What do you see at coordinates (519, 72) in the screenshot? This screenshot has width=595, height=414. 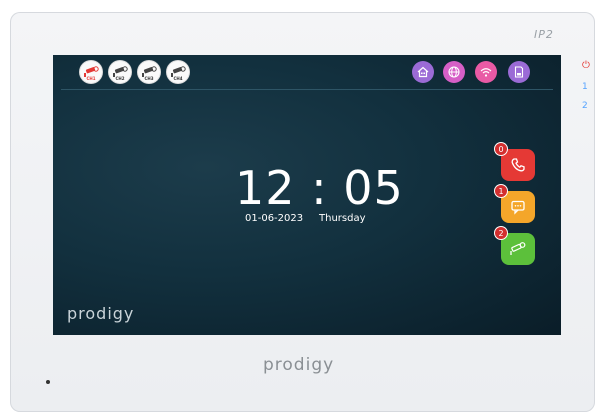 I see `sd-card-icon` at bounding box center [519, 72].